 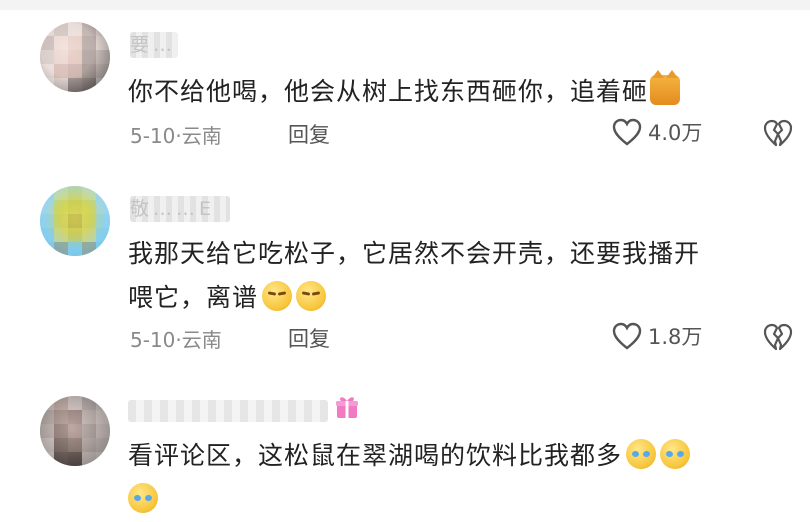 What do you see at coordinates (388, 91) in the screenshot?
I see `comment-text-content: 你不给他喝，他会从树上找东西砸你，追着砸` at bounding box center [388, 91].